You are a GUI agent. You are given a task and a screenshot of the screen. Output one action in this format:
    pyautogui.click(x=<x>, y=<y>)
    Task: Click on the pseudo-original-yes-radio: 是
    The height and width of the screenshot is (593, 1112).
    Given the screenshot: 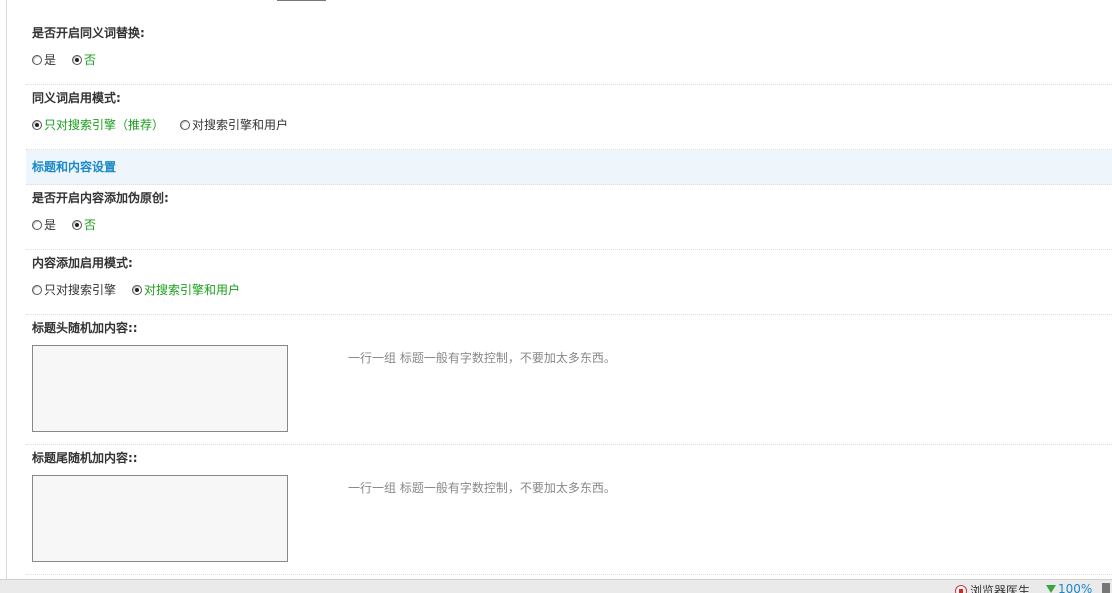 What is the action you would take?
    pyautogui.click(x=44, y=225)
    